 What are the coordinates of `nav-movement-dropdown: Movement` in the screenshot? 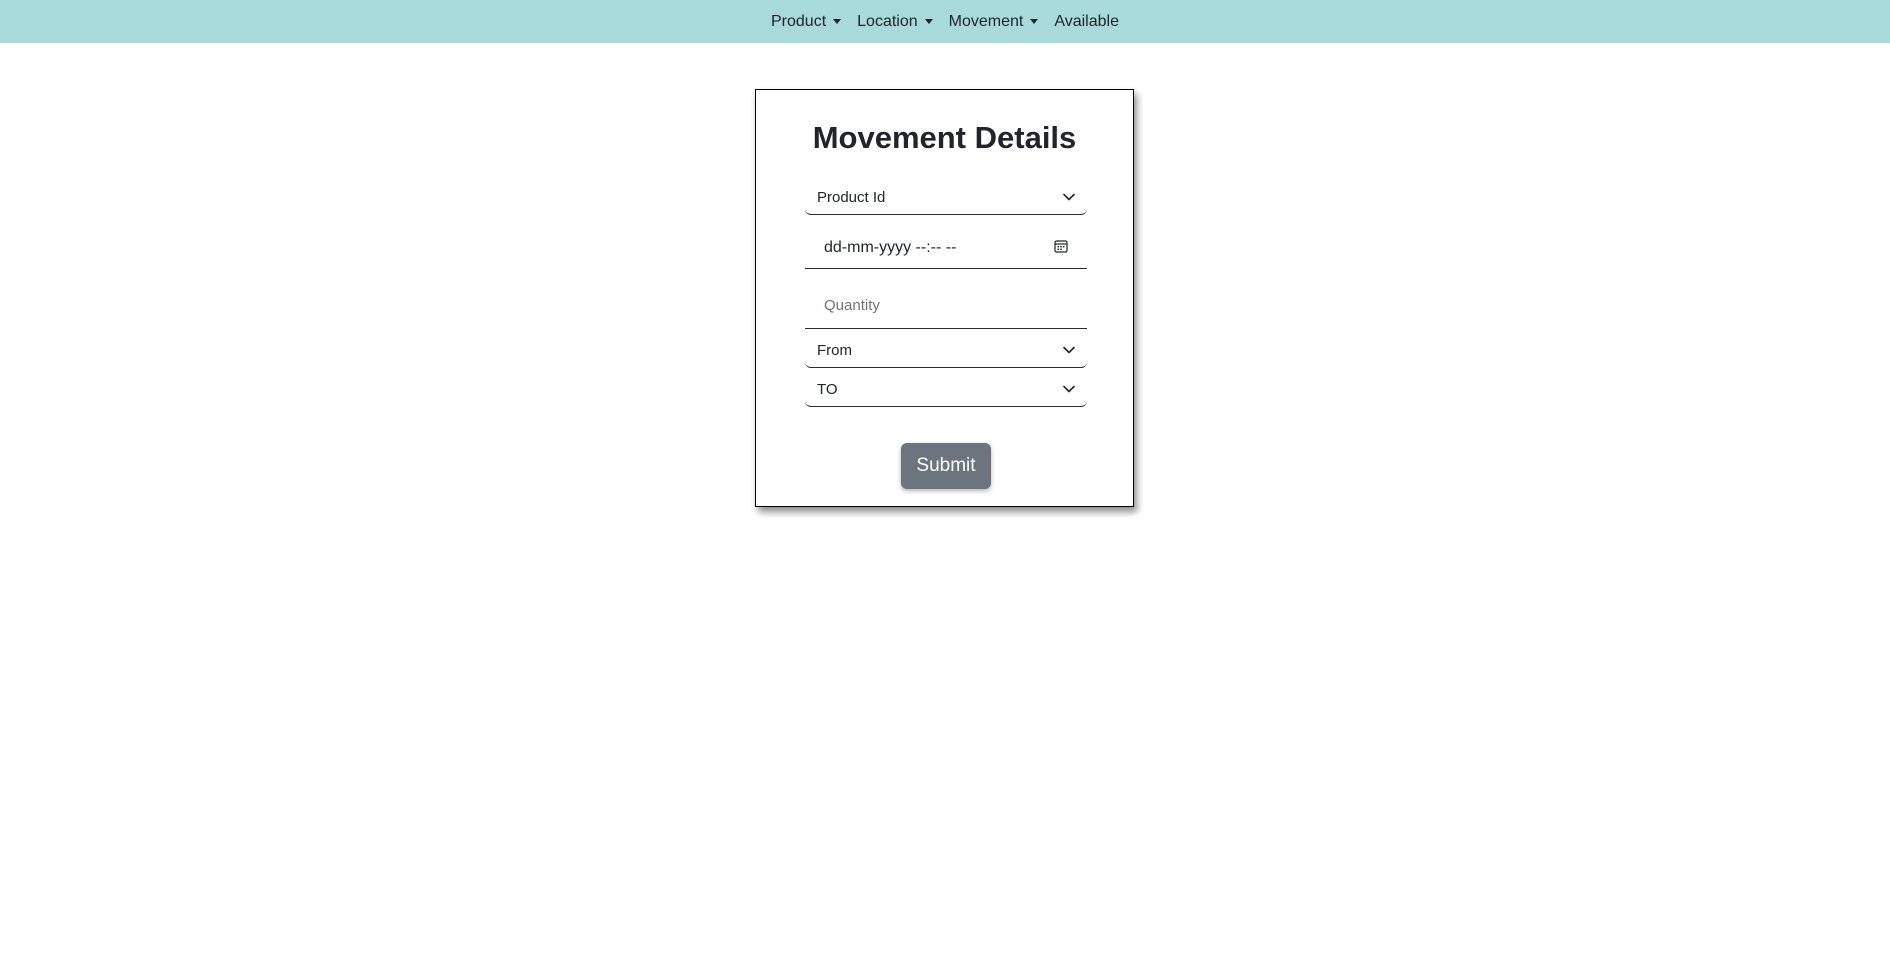 It's located at (994, 22).